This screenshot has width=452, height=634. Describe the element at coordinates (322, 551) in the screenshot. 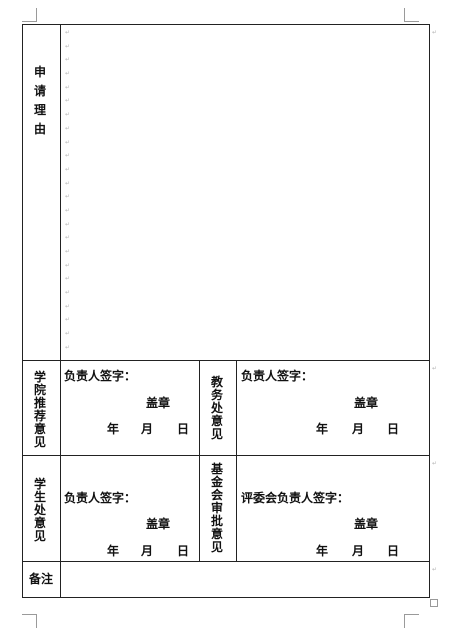

I see `foundation-year-label: 年` at that location.